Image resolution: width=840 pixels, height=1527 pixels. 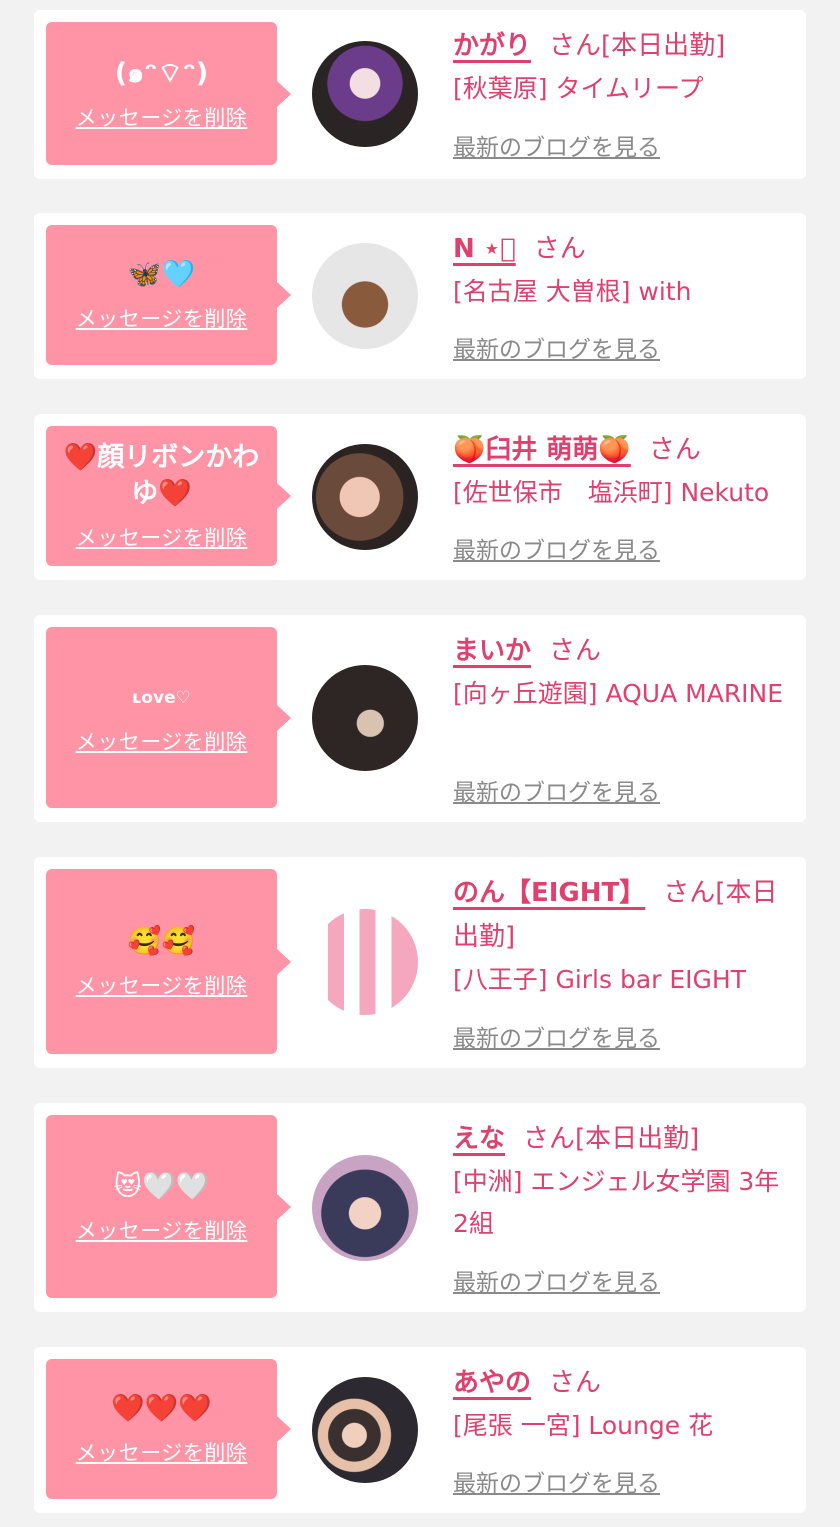 I want to click on shop-label: [名古屋 大曽根] with, so click(x=572, y=291).